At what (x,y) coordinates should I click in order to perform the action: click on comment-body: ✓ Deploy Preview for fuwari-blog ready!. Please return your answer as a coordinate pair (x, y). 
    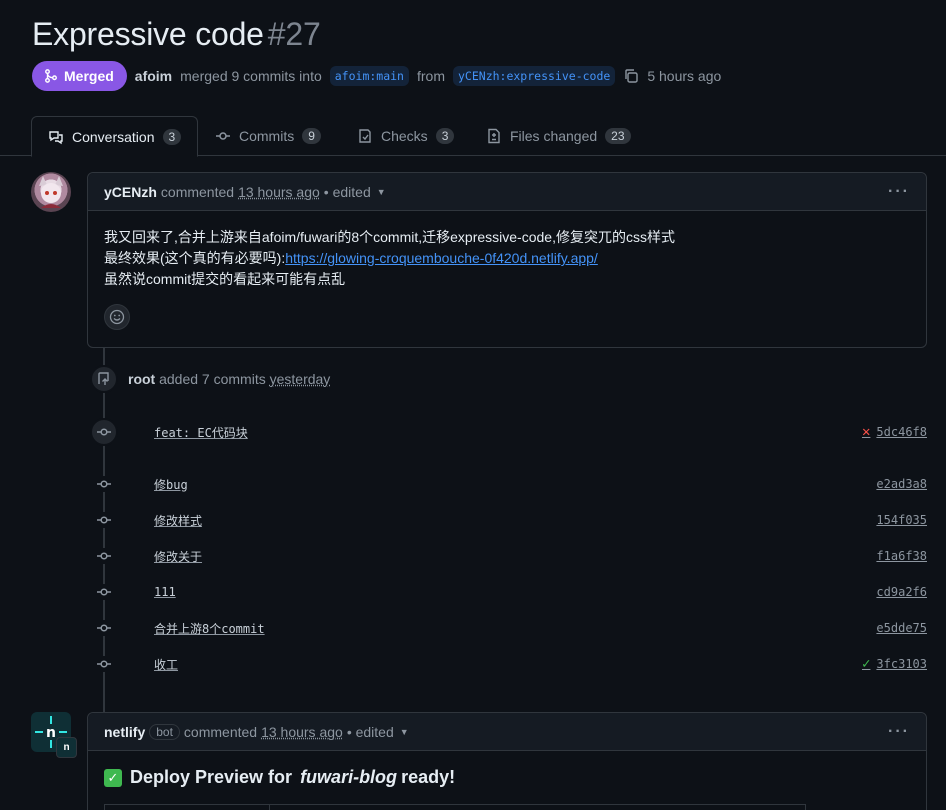
    Looking at the image, I should click on (507, 780).